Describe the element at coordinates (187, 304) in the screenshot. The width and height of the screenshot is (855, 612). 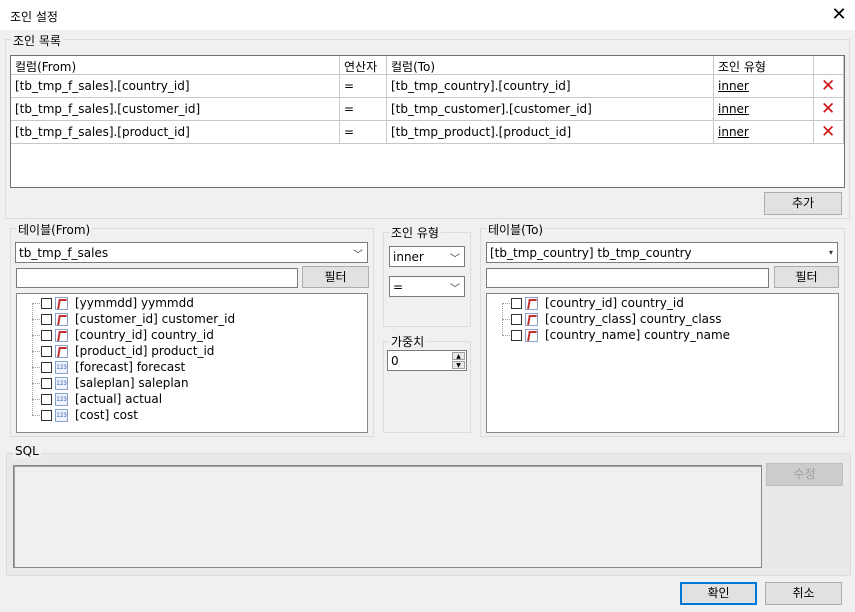
I see `tree-item: [yymmdd] yymmdd` at that location.